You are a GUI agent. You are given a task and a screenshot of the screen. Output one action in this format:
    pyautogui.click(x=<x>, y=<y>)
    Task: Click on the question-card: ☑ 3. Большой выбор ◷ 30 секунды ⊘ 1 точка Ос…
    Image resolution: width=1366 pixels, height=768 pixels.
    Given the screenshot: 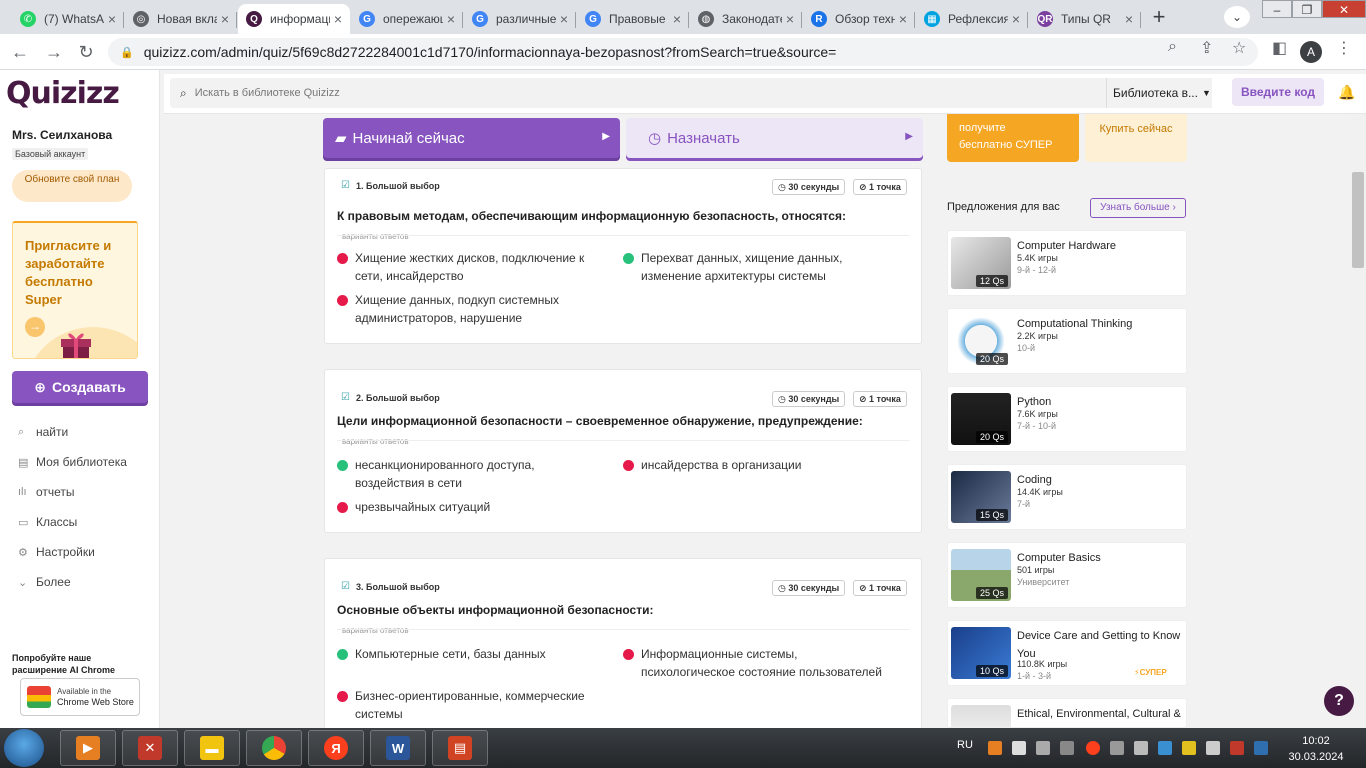 What is the action you would take?
    pyautogui.click(x=623, y=648)
    